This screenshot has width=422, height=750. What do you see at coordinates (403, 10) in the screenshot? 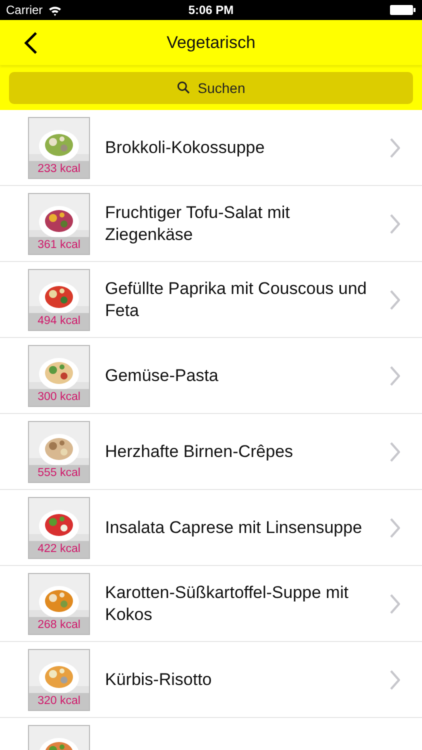
I see `battery-icon` at bounding box center [403, 10].